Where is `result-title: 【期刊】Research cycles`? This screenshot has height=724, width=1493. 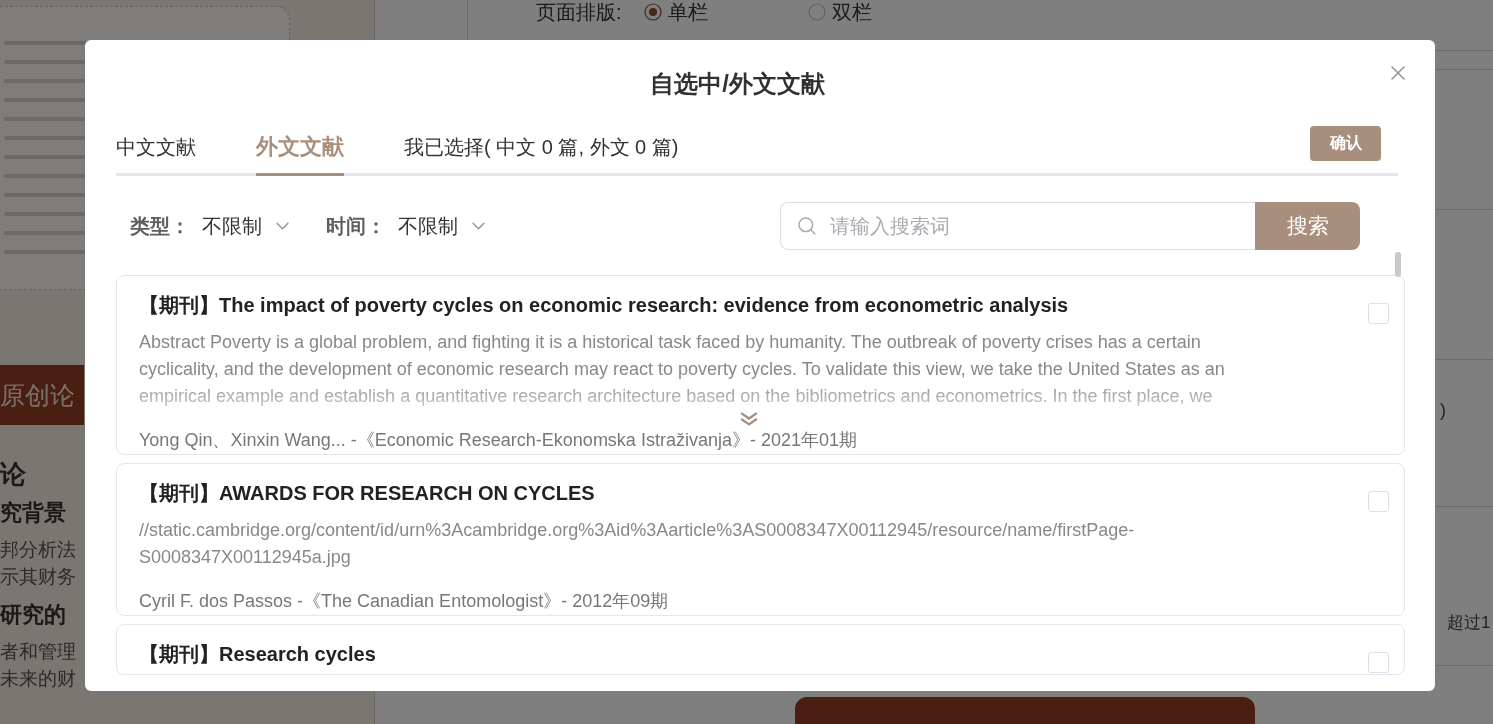 result-title: 【期刊】Research cycles is located at coordinates (257, 654).